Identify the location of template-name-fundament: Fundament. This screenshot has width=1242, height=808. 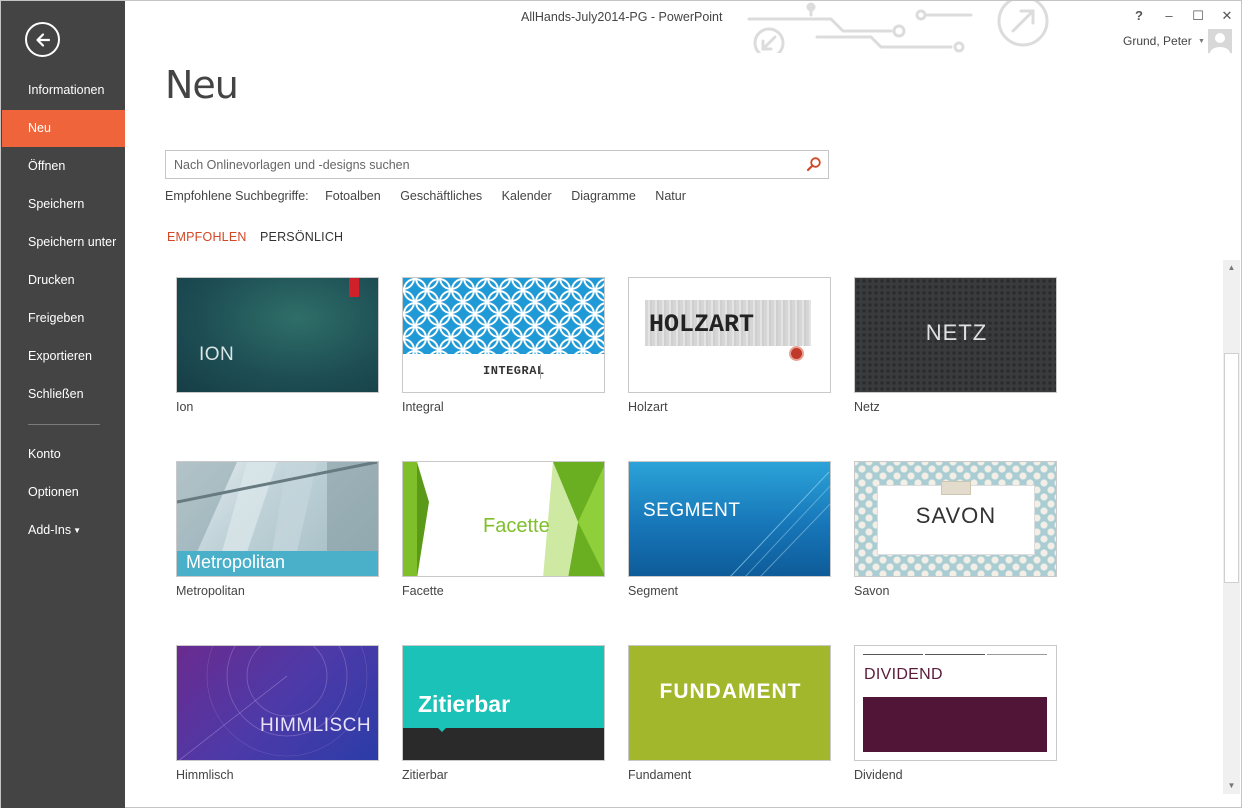
(660, 775).